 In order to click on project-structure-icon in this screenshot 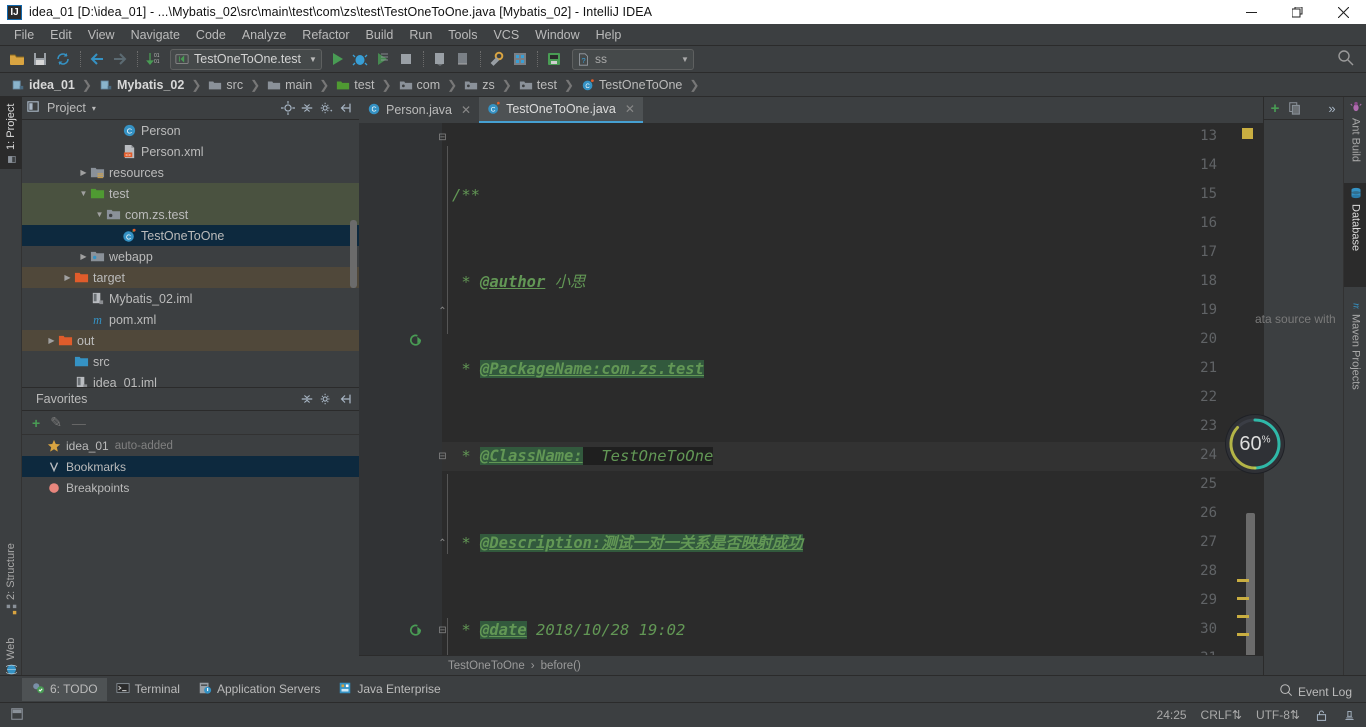, I will do `click(520, 59)`.